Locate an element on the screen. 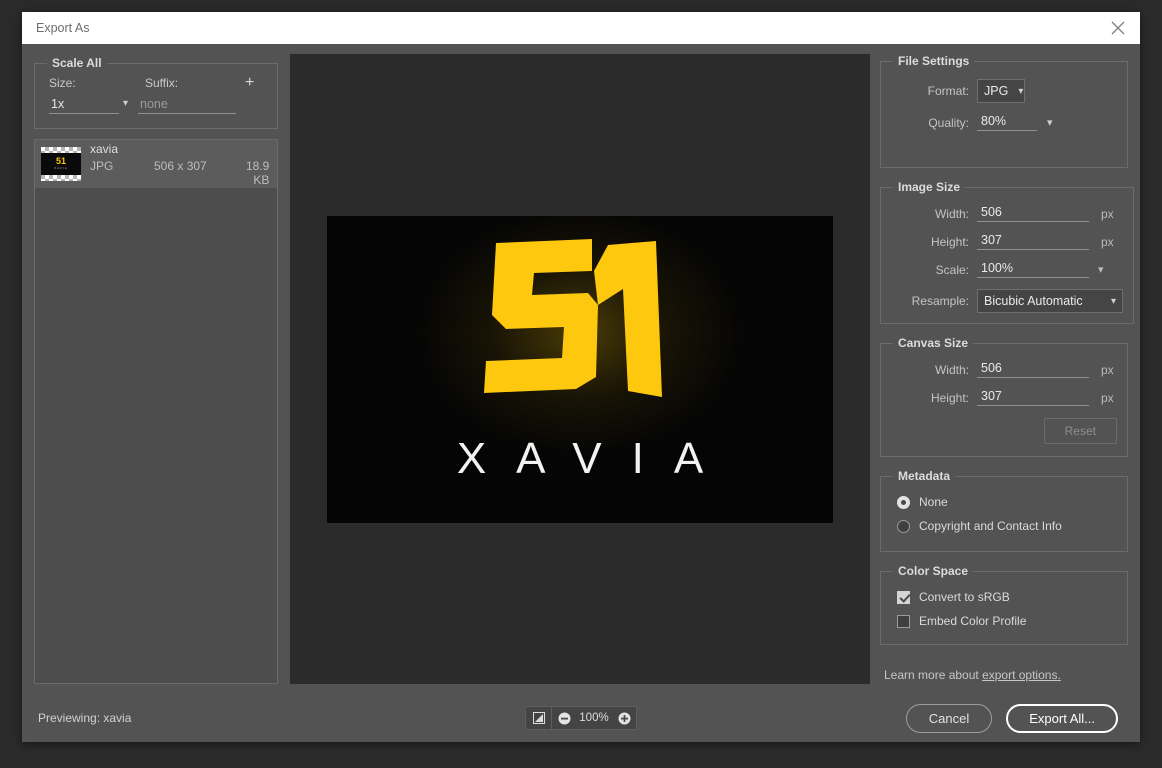 This screenshot has width=1162, height=768. export-options-link: export options. is located at coordinates (1021, 675).